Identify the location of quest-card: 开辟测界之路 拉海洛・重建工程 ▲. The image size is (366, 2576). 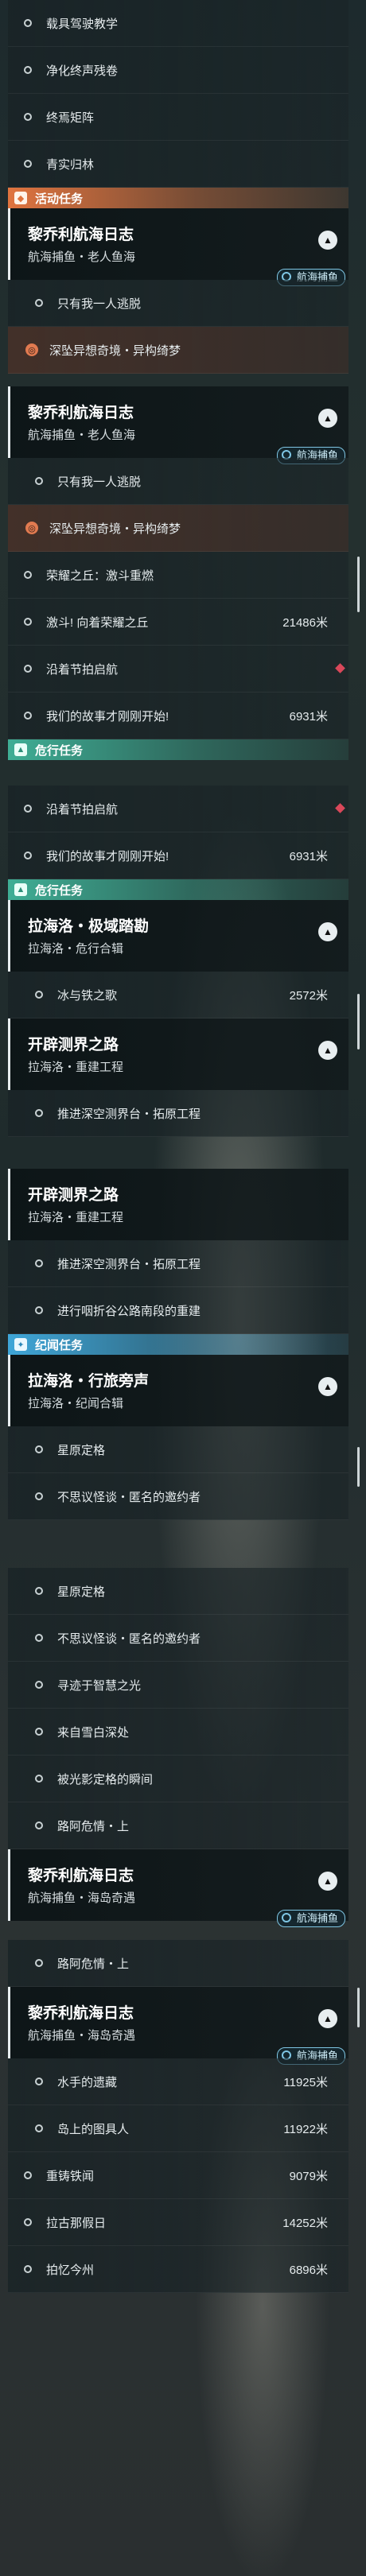
(178, 1054).